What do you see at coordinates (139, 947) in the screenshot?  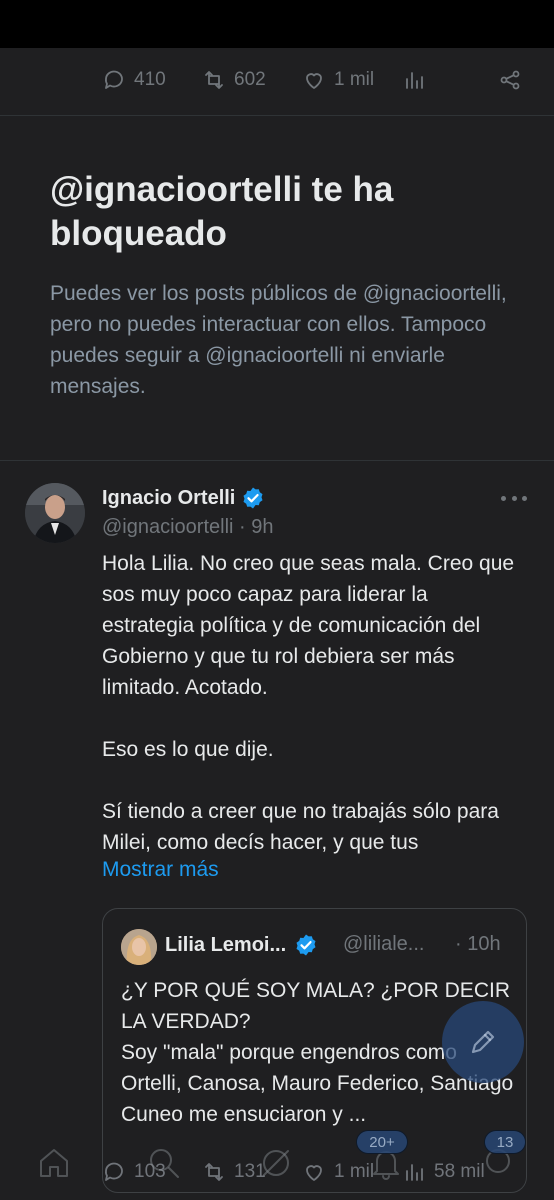 I see `quote-author-avatar` at bounding box center [139, 947].